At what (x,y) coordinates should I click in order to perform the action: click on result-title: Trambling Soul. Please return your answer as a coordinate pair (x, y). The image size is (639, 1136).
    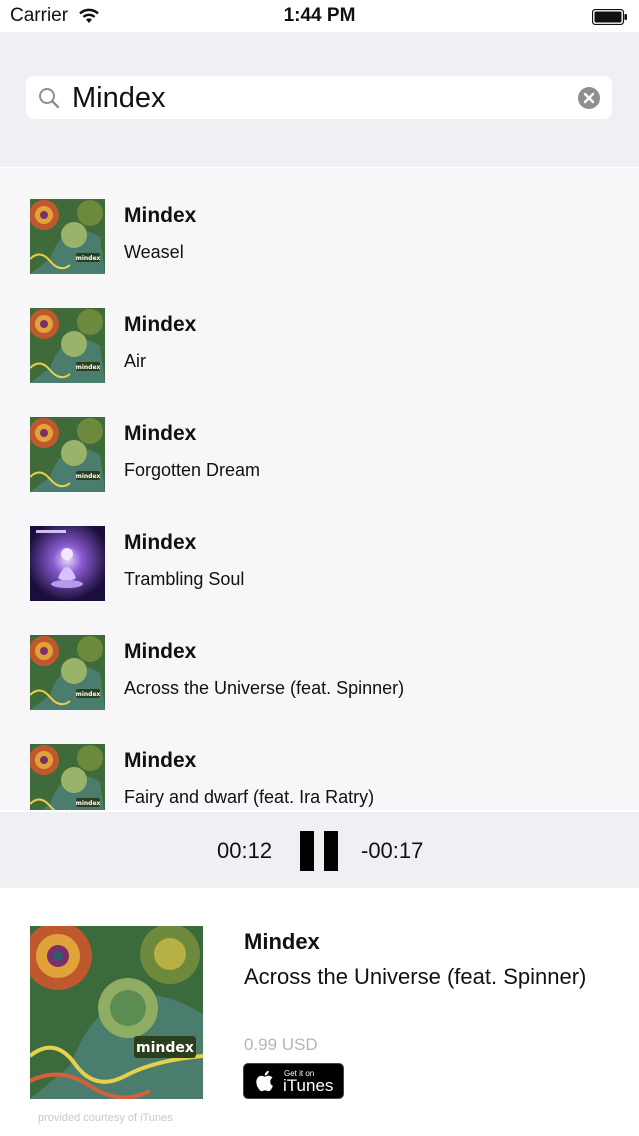
    Looking at the image, I should click on (184, 579).